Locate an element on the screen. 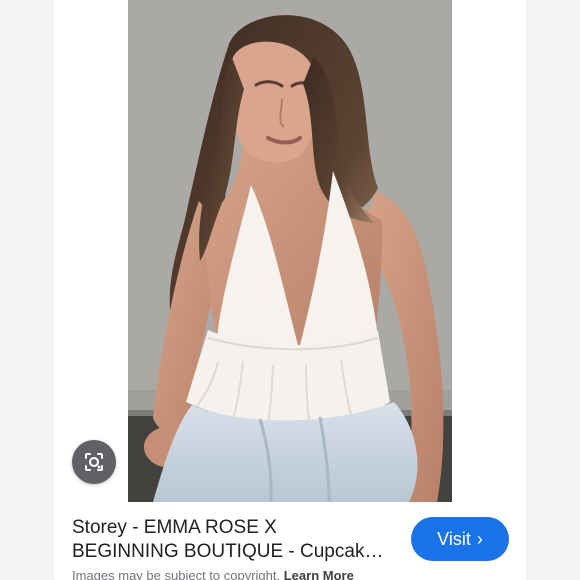 This screenshot has height=580, width=580. visit-button: Visit › is located at coordinates (460, 539).